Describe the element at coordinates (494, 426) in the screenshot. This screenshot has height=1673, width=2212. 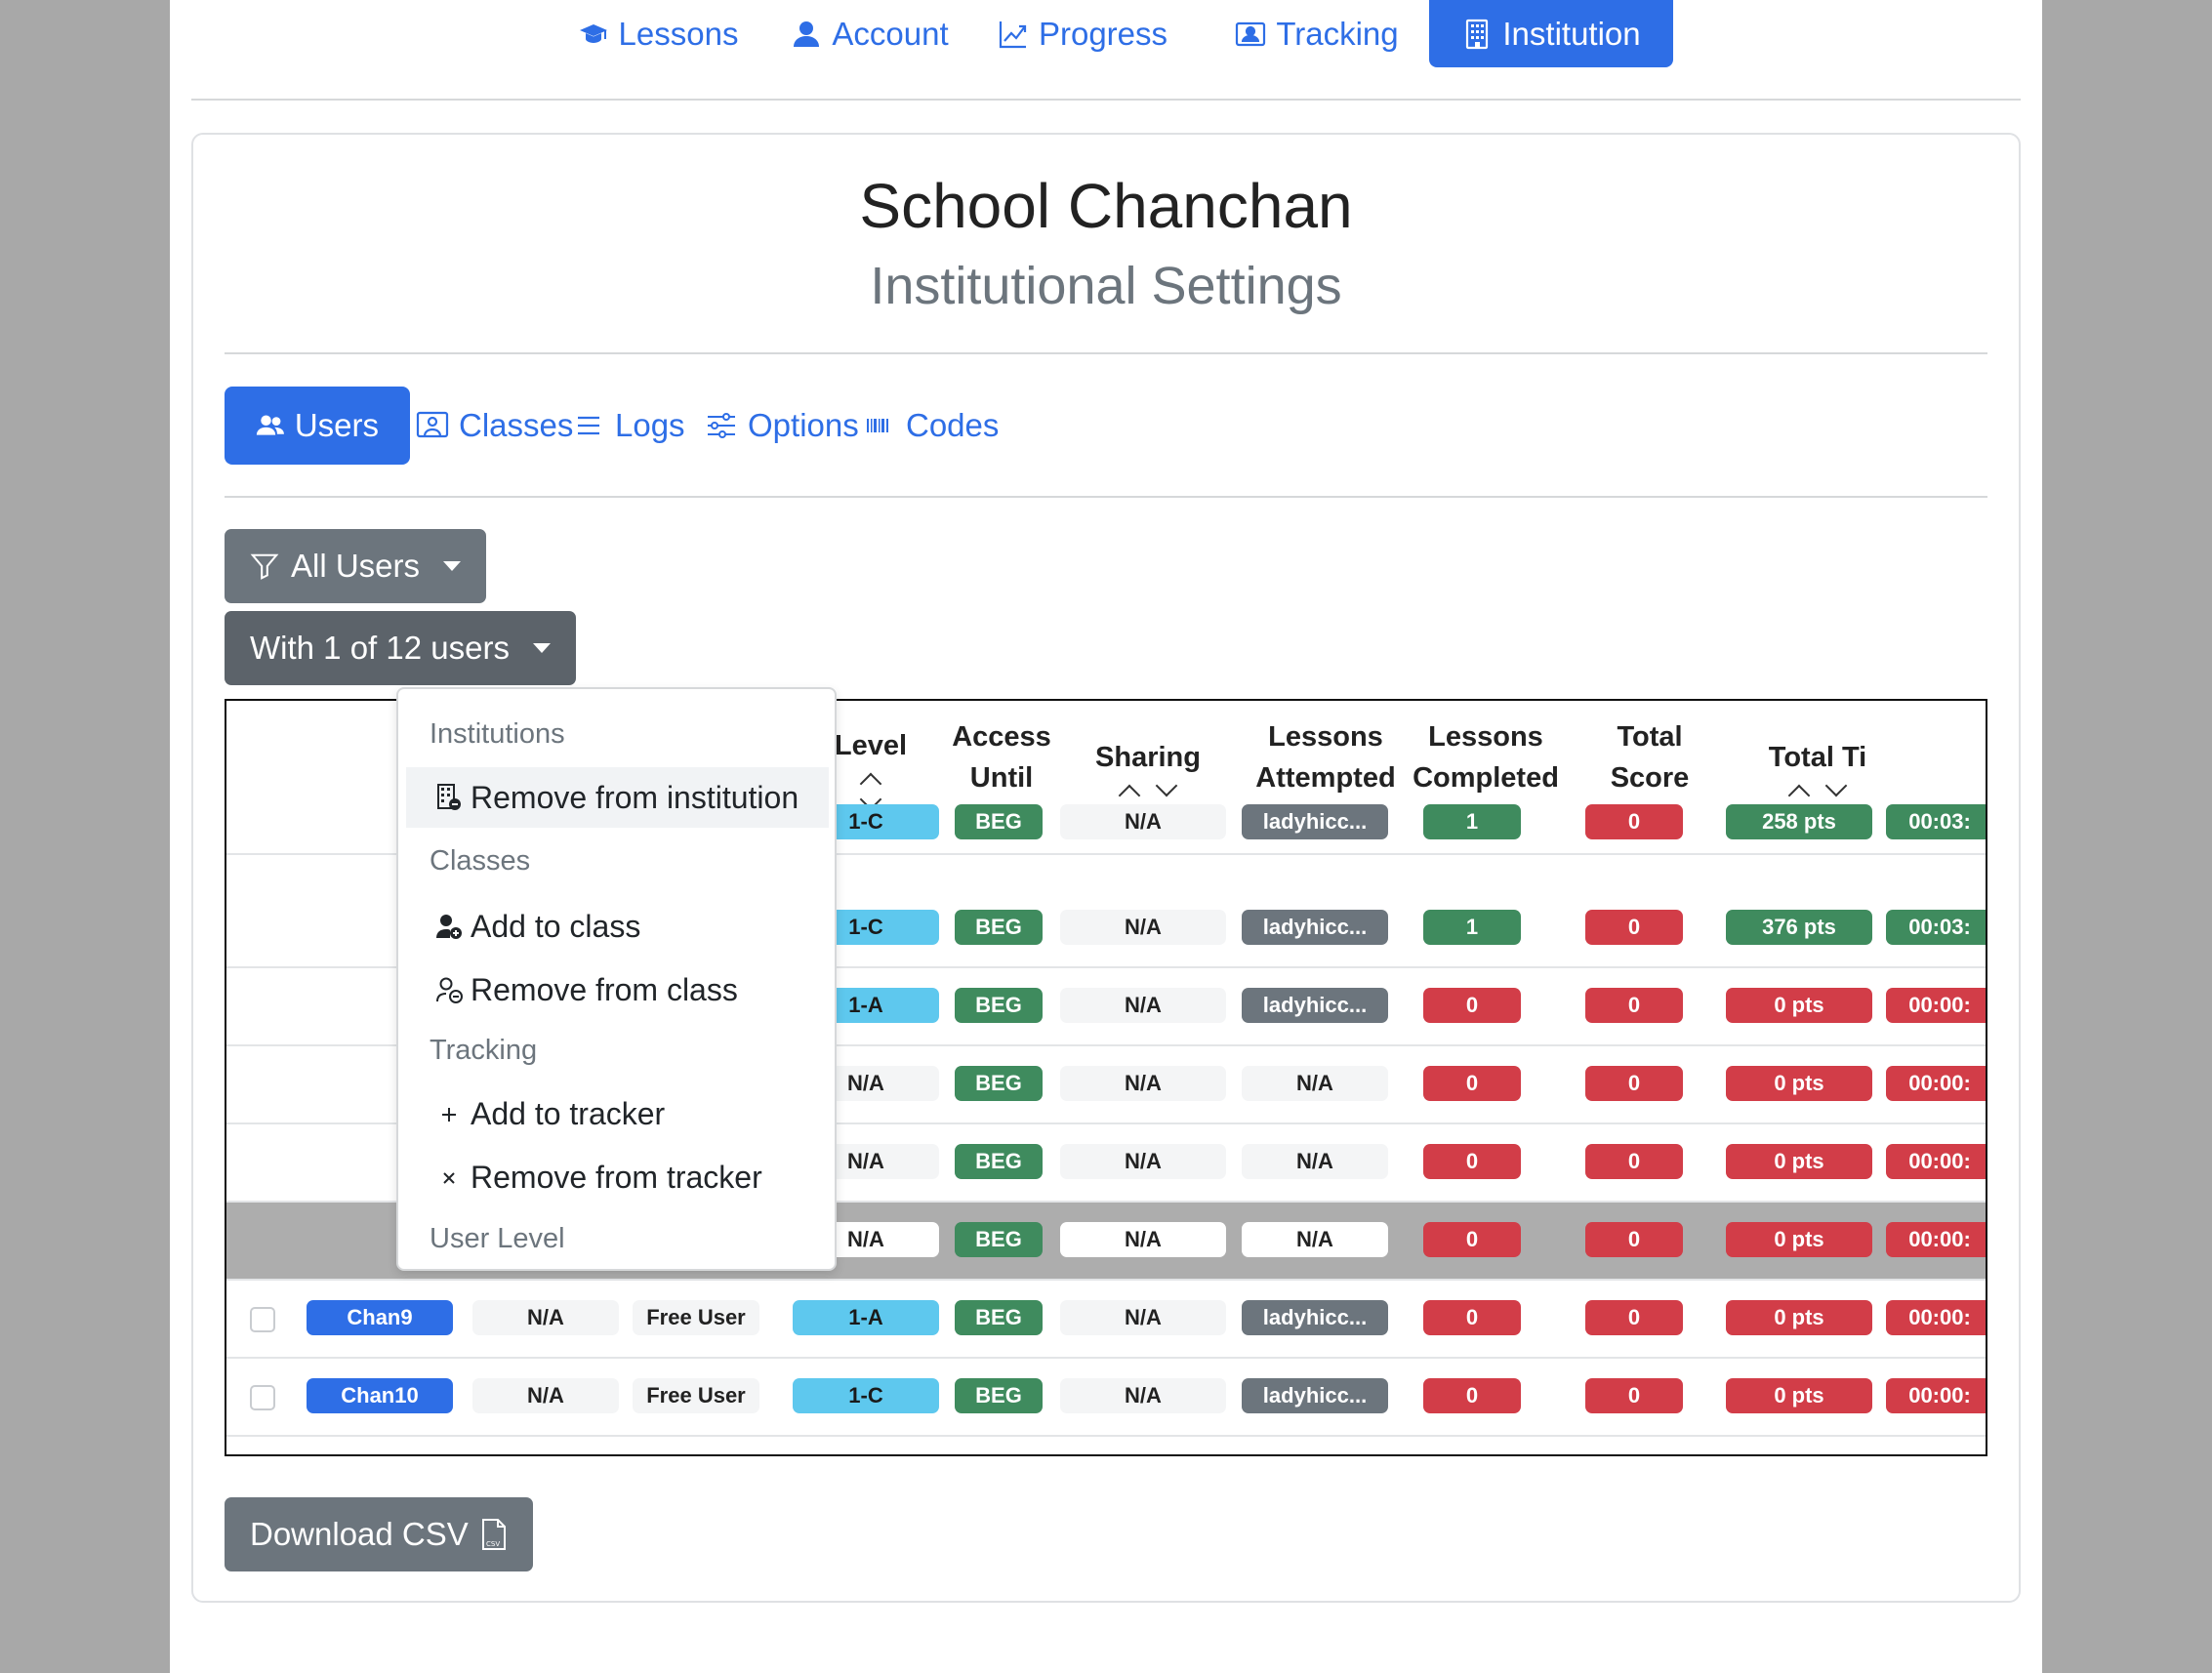
I see `tab-classes: Classes` at that location.